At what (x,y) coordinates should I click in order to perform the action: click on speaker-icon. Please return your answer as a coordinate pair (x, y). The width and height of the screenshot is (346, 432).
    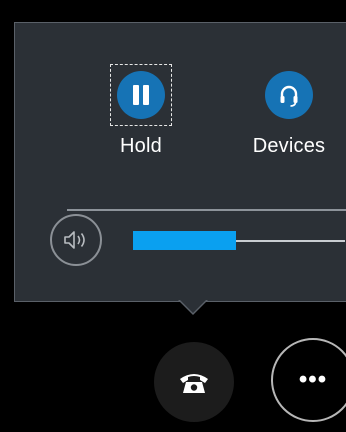
    Looking at the image, I should click on (74, 240).